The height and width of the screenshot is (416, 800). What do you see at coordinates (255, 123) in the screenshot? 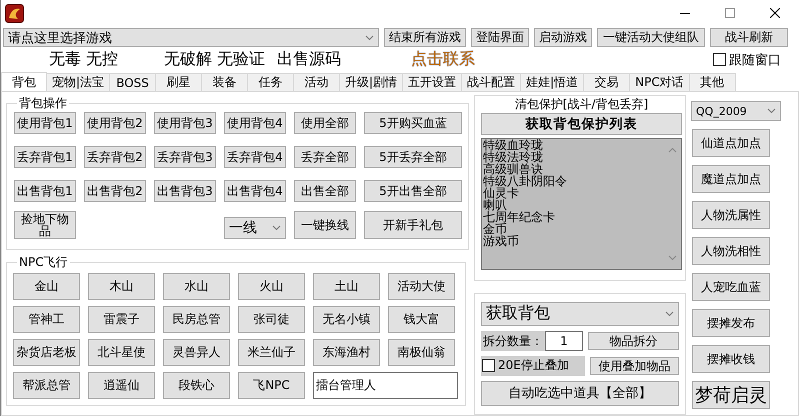
I see `bag-action-button: 使用背包4` at bounding box center [255, 123].